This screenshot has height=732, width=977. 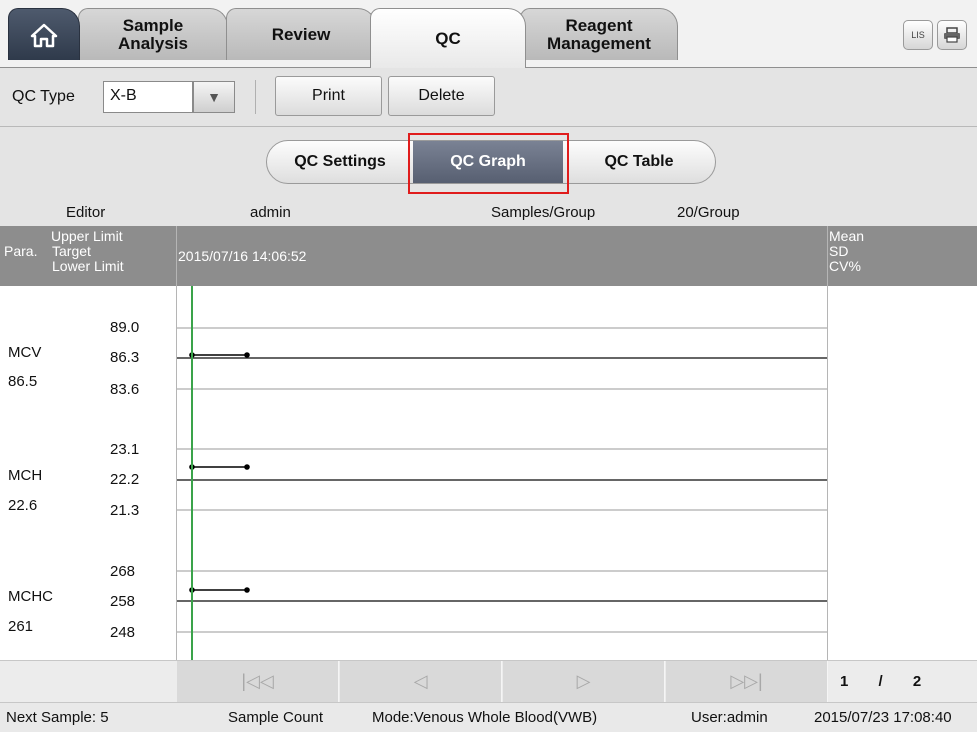 What do you see at coordinates (543, 212) in the screenshot?
I see `samples-group-label: Samples/Group` at bounding box center [543, 212].